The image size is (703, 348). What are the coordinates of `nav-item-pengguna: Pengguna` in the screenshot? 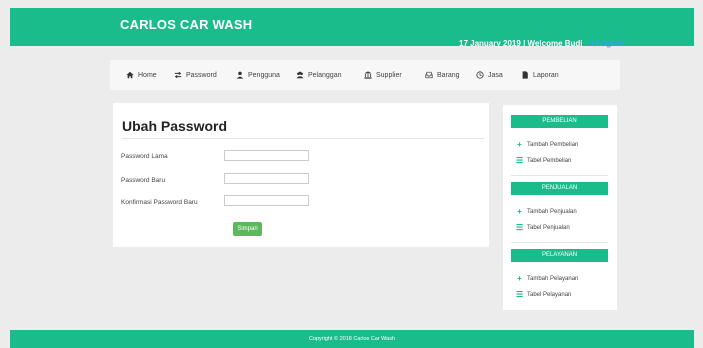 It's located at (258, 75).